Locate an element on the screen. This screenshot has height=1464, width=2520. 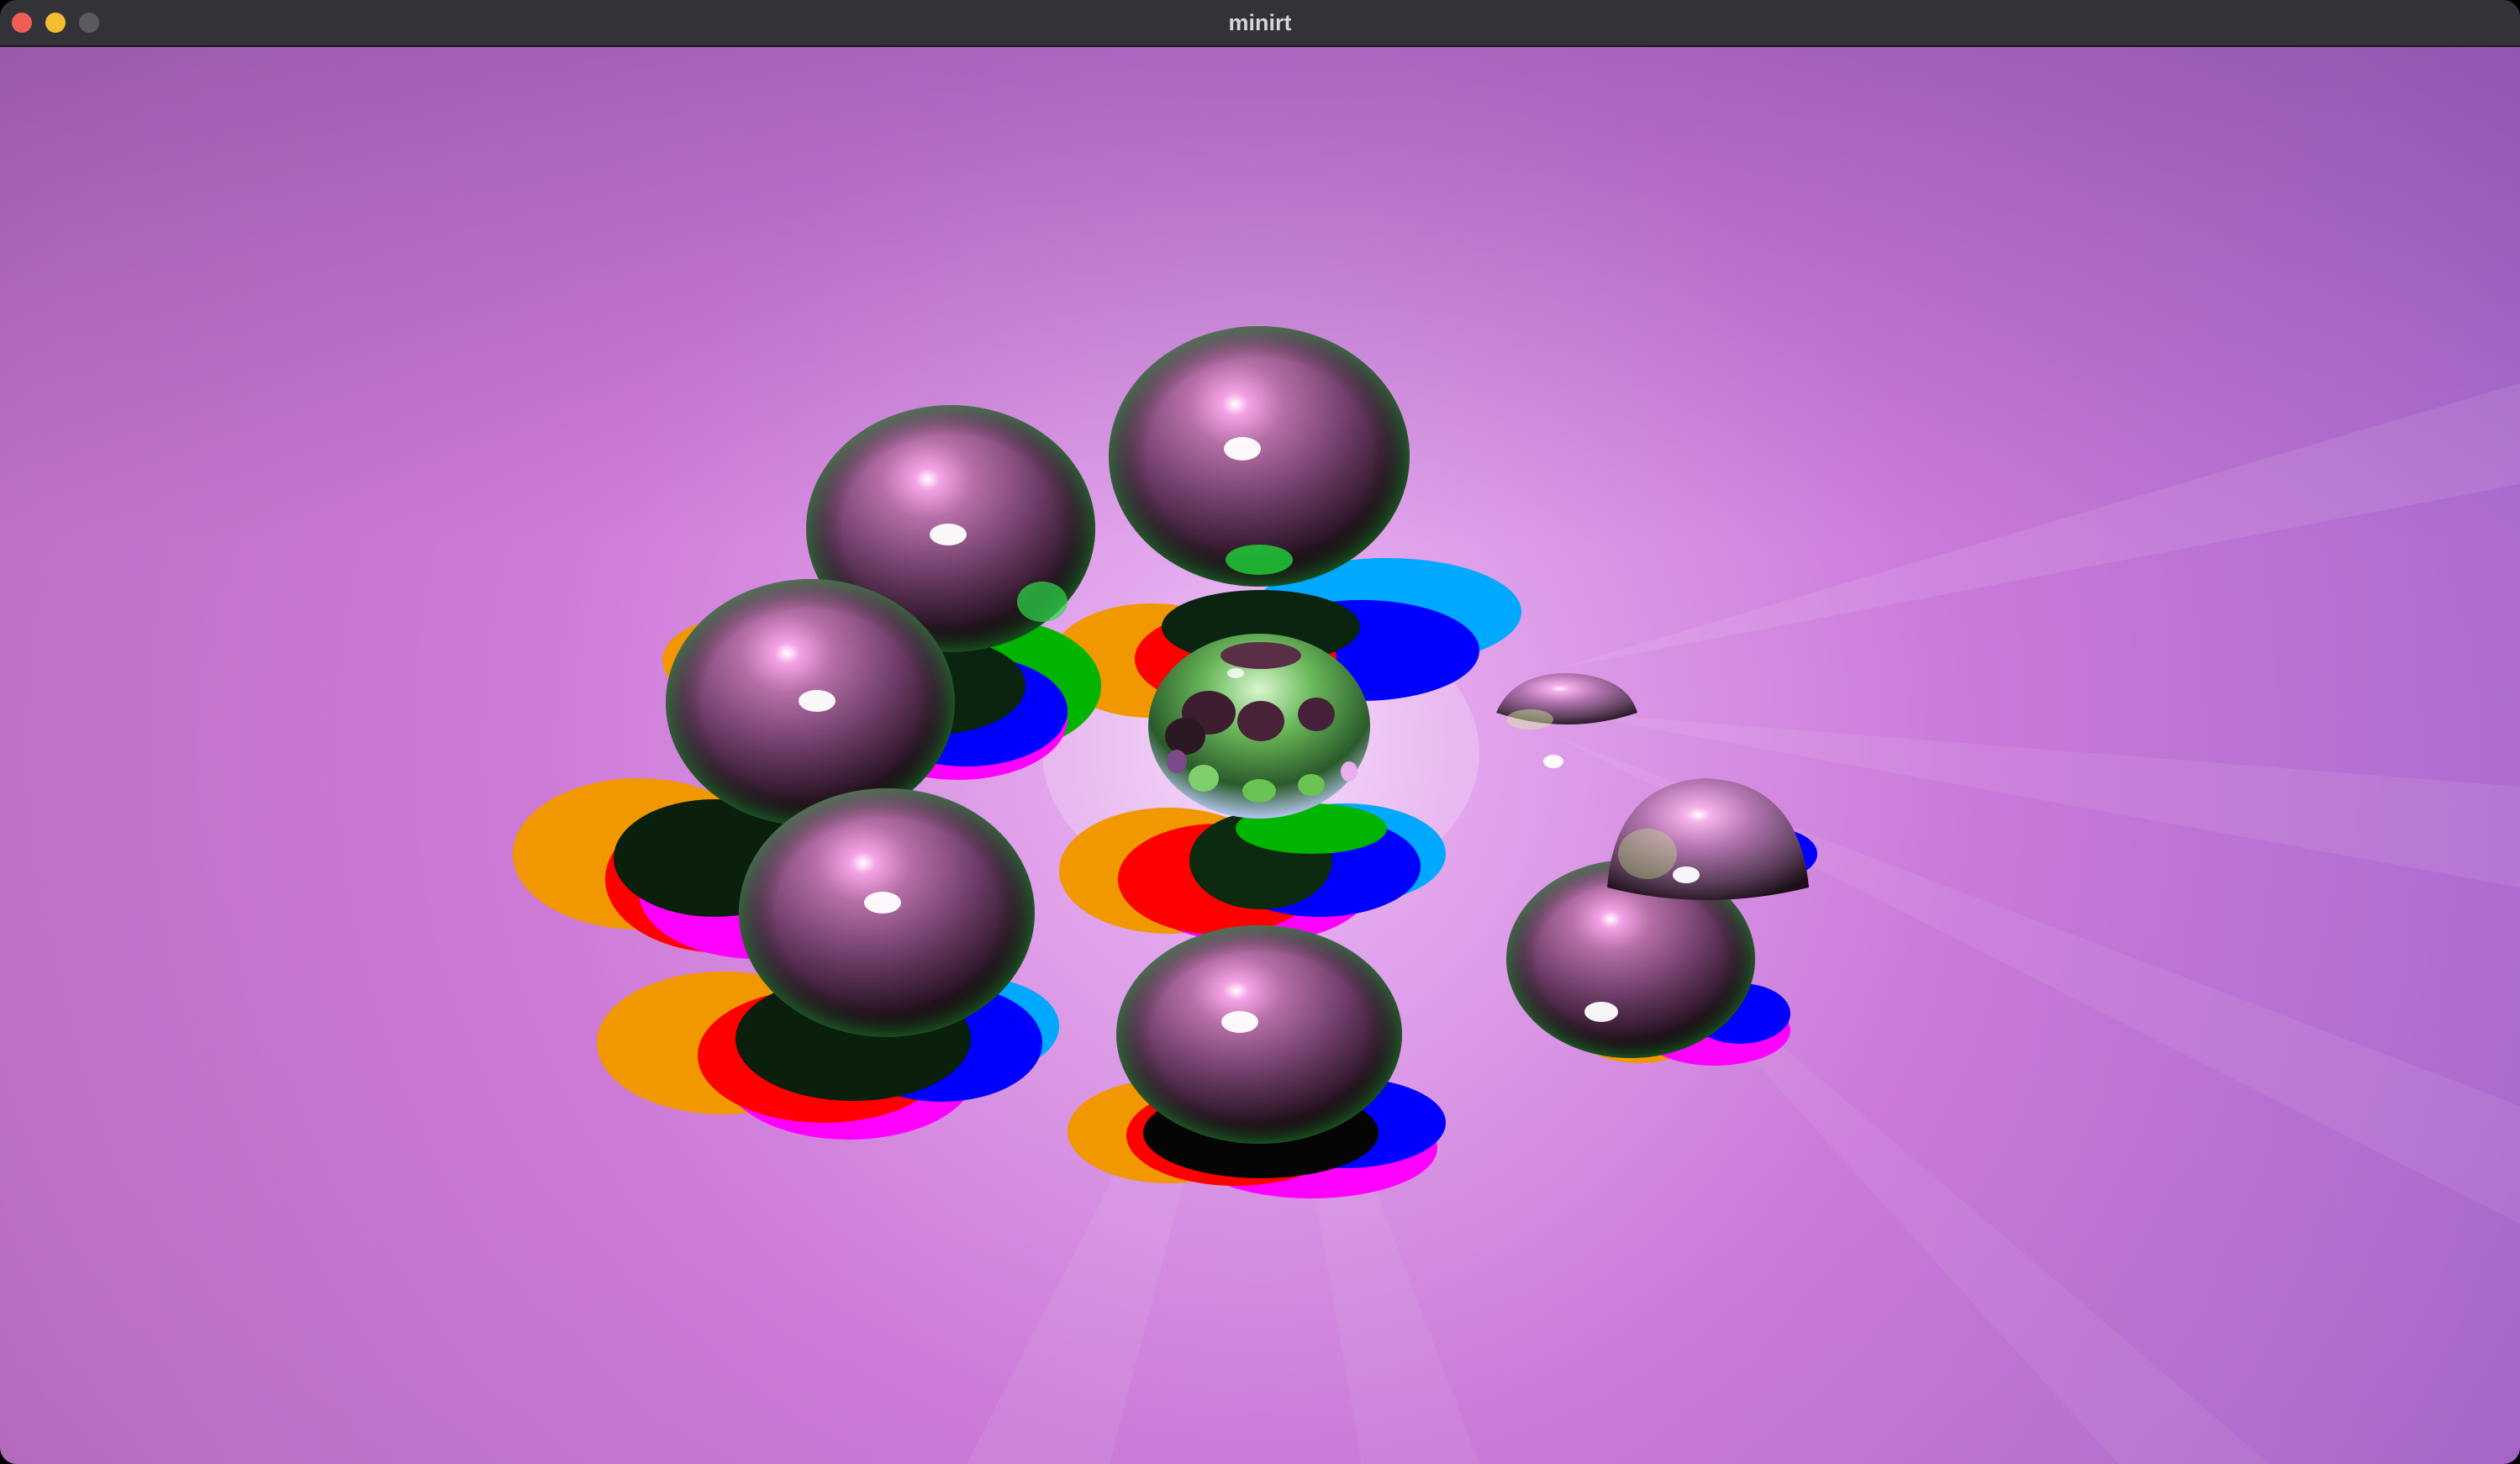
title-bar: minirt is located at coordinates (1260, 23).